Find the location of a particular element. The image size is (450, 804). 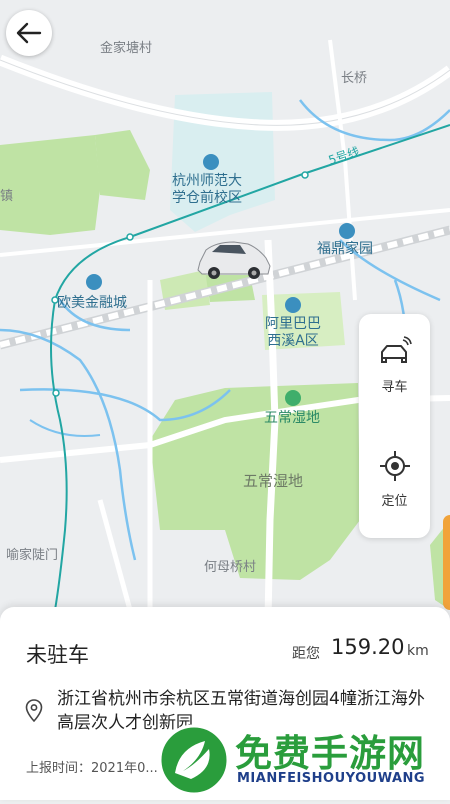

find-car-button: 寻车 is located at coordinates (394, 386).